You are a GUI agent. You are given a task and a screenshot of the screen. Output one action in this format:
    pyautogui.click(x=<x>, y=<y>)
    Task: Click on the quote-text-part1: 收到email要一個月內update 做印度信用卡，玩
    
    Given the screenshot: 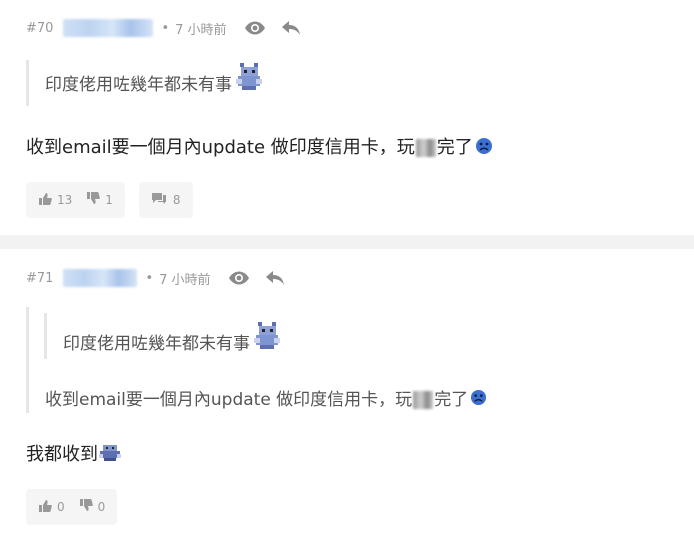 What is the action you would take?
    pyautogui.click(x=229, y=400)
    